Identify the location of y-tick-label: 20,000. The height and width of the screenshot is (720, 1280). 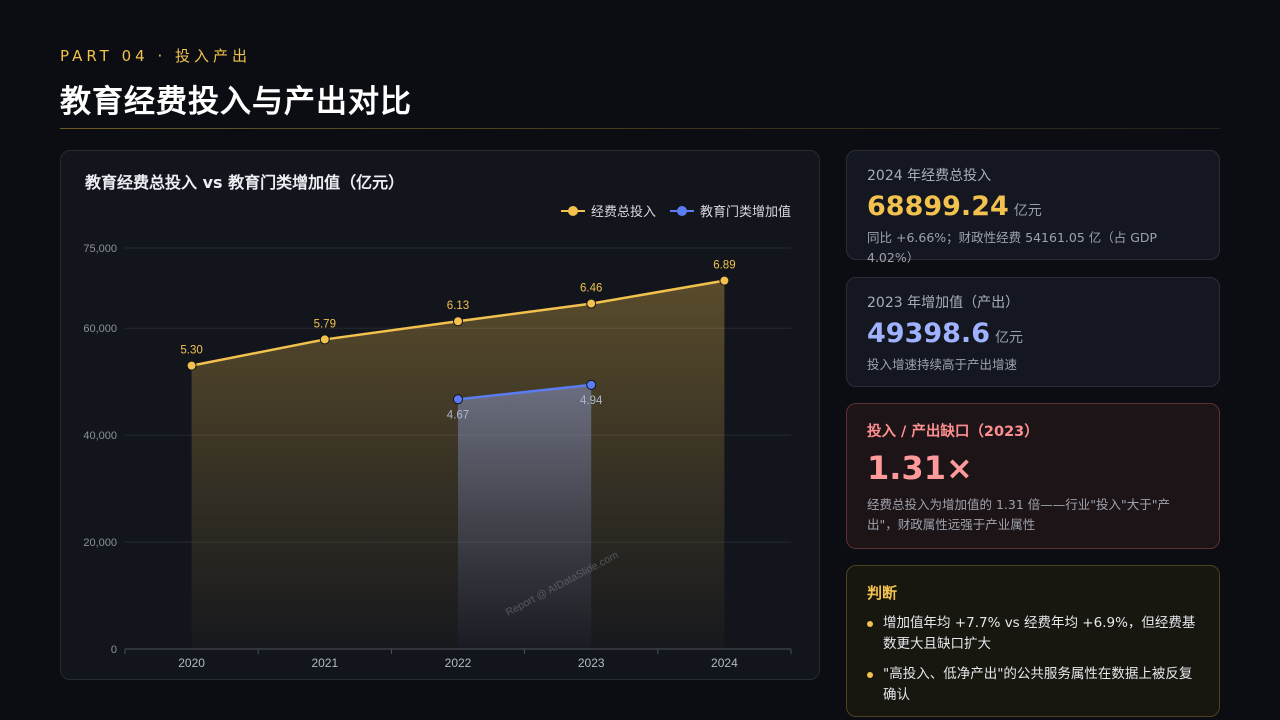
(100, 543).